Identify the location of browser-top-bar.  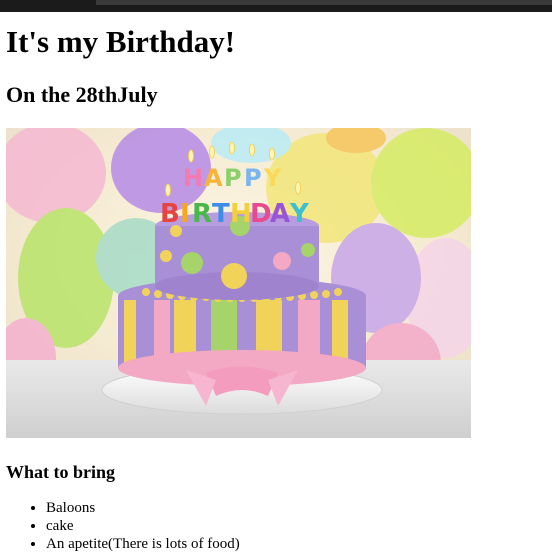
(276, 6).